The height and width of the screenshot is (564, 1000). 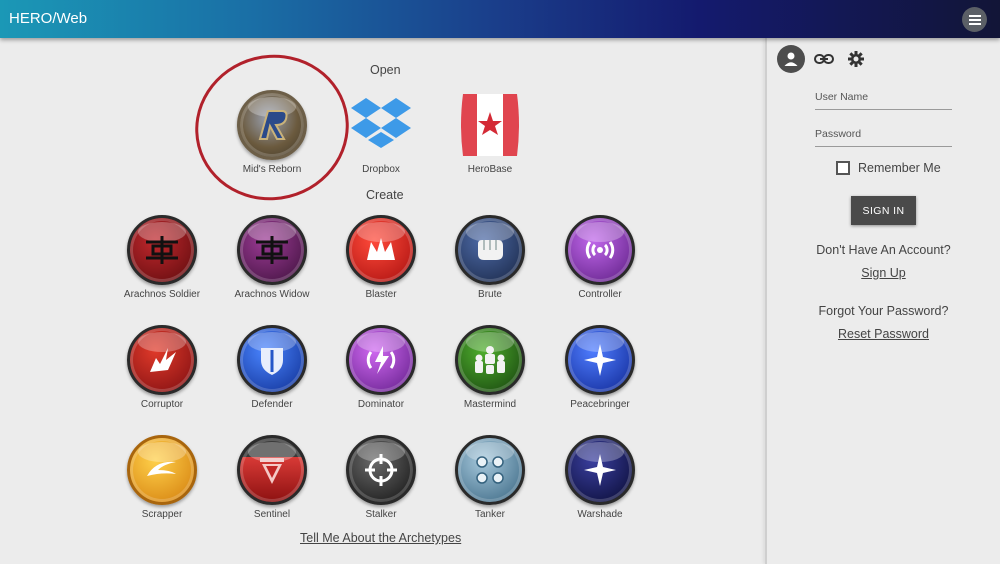 What do you see at coordinates (272, 404) in the screenshot?
I see `archetype-label: Defender` at bounding box center [272, 404].